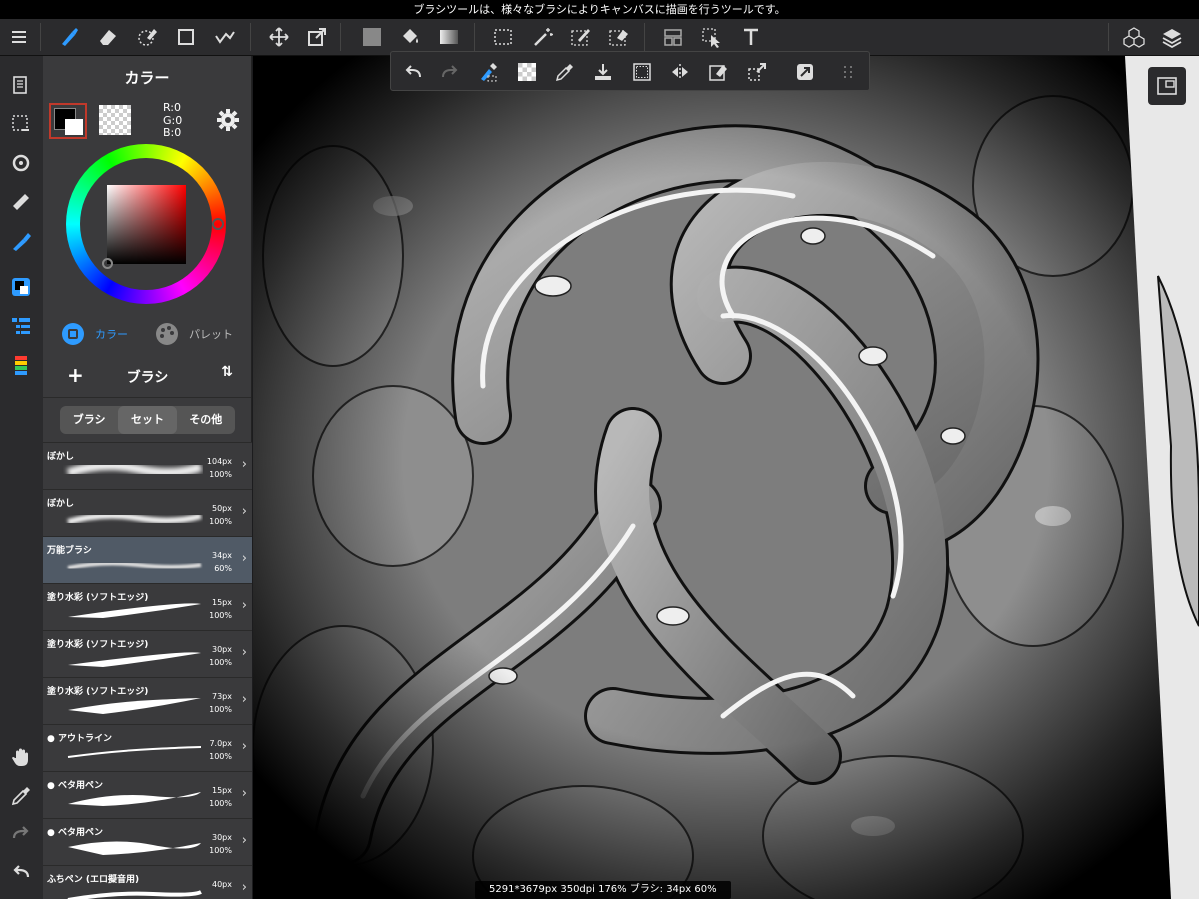 The width and height of the screenshot is (1199, 899). What do you see at coordinates (228, 120) in the screenshot?
I see `gear-icon` at bounding box center [228, 120].